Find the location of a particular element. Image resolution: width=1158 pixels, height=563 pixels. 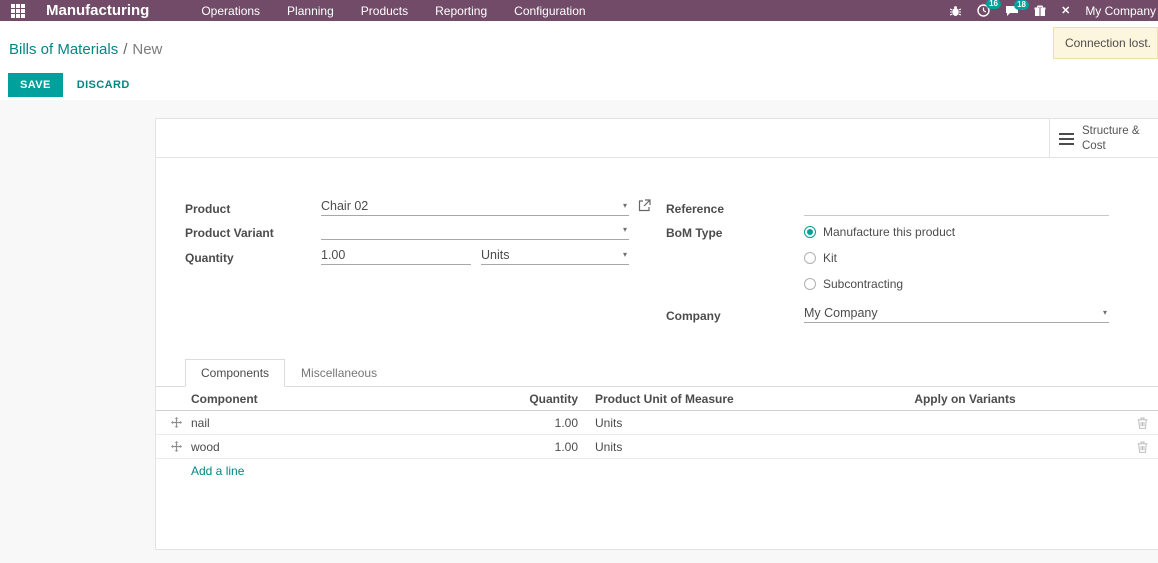

app-title: Manufacturing is located at coordinates (97, 10).